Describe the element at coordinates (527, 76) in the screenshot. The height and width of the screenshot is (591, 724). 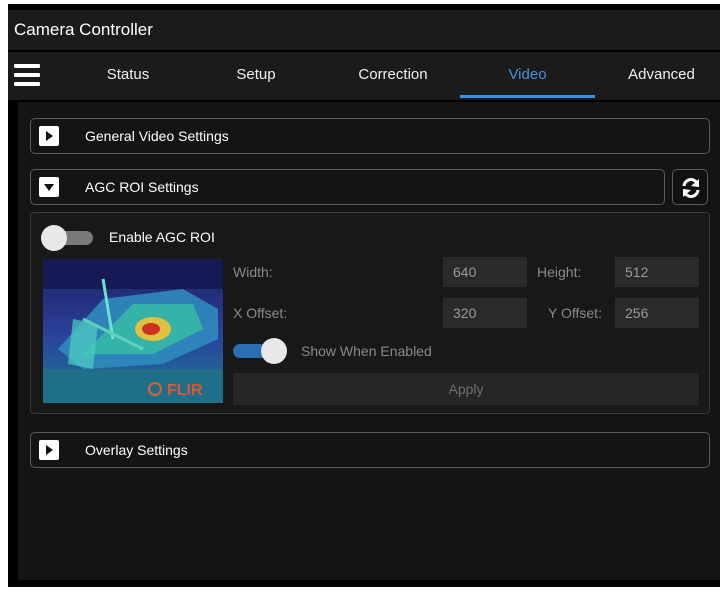
I see `tab-video: Video` at that location.